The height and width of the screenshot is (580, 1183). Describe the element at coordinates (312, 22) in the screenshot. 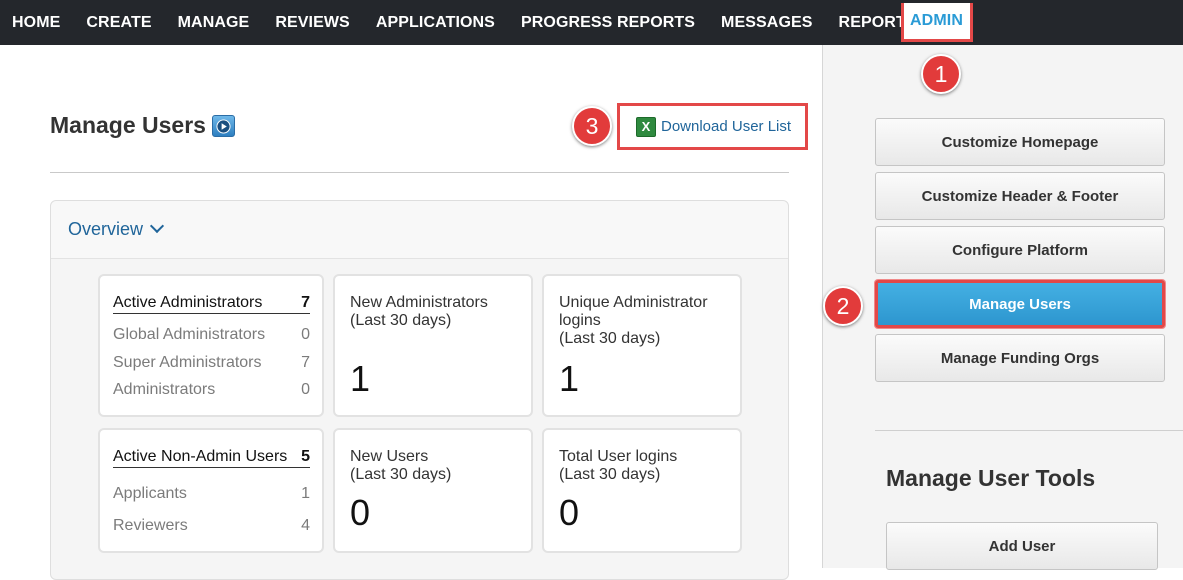

I see `nav-reviews: REVIEWS` at that location.